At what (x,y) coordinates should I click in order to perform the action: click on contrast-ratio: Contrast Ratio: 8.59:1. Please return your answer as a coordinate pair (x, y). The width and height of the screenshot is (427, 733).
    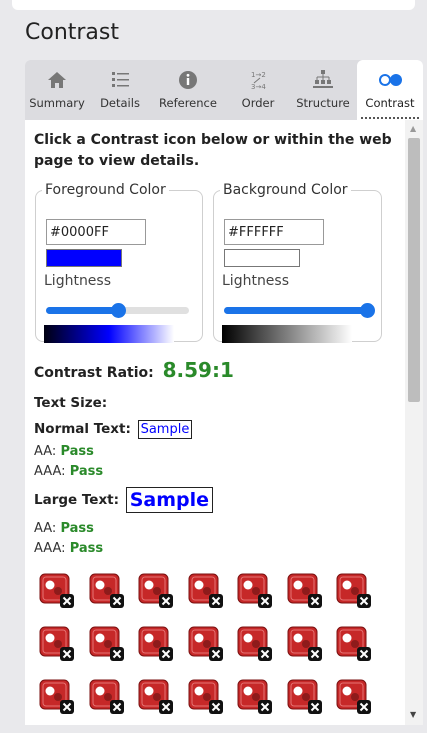
    Looking at the image, I should click on (134, 370).